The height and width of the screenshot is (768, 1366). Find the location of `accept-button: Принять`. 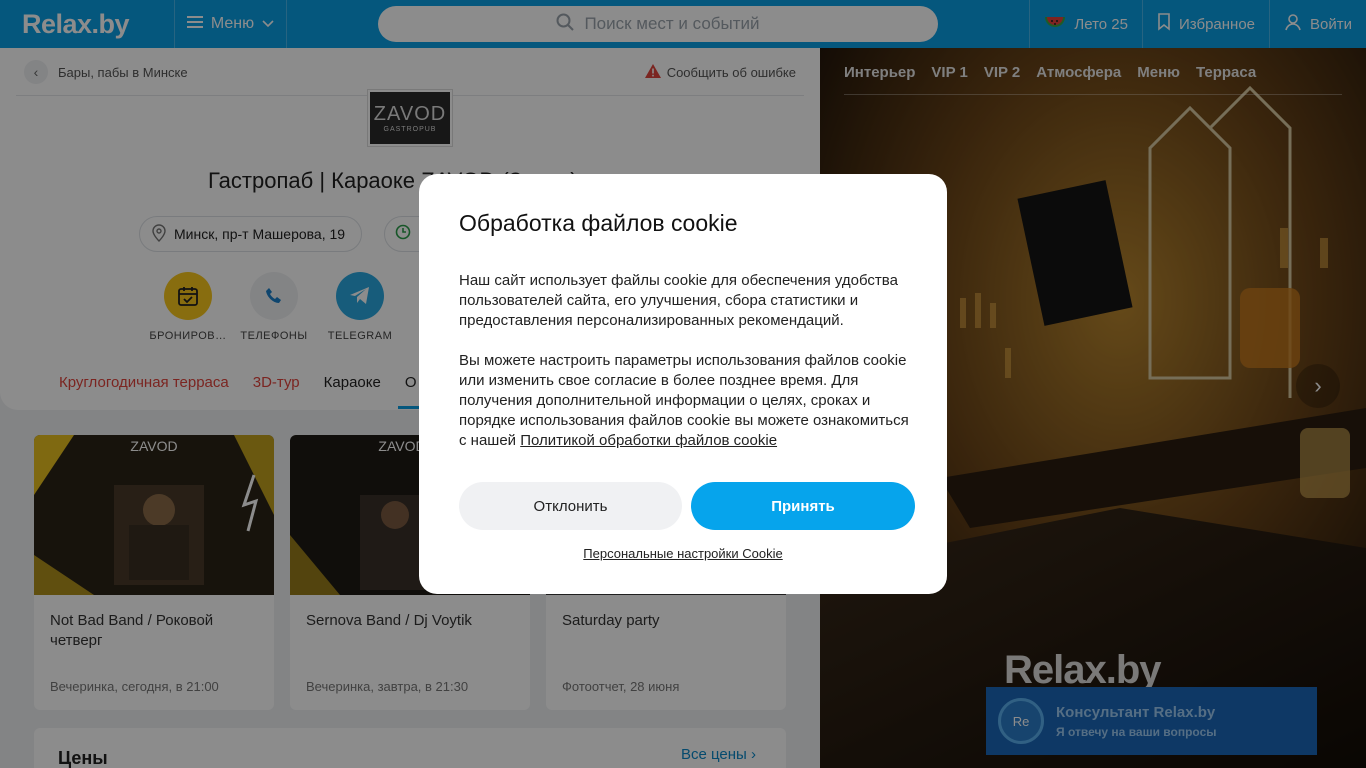

accept-button: Принять is located at coordinates (803, 506).